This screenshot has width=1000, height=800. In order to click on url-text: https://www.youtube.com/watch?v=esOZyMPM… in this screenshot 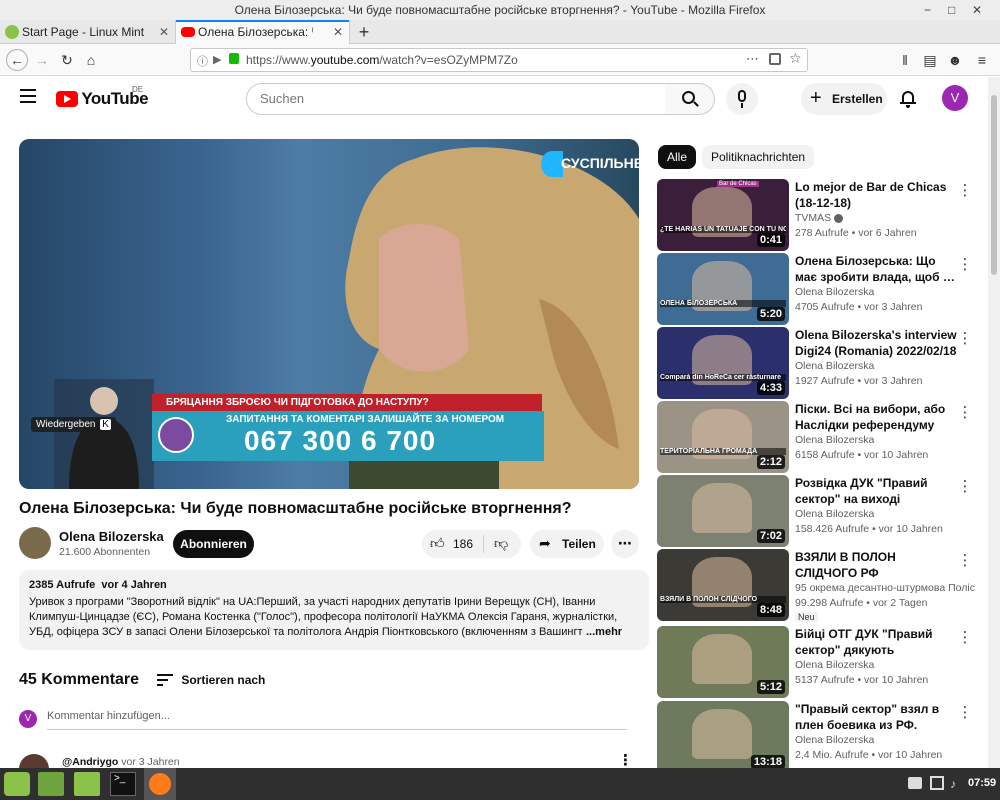, I will do `click(382, 60)`.